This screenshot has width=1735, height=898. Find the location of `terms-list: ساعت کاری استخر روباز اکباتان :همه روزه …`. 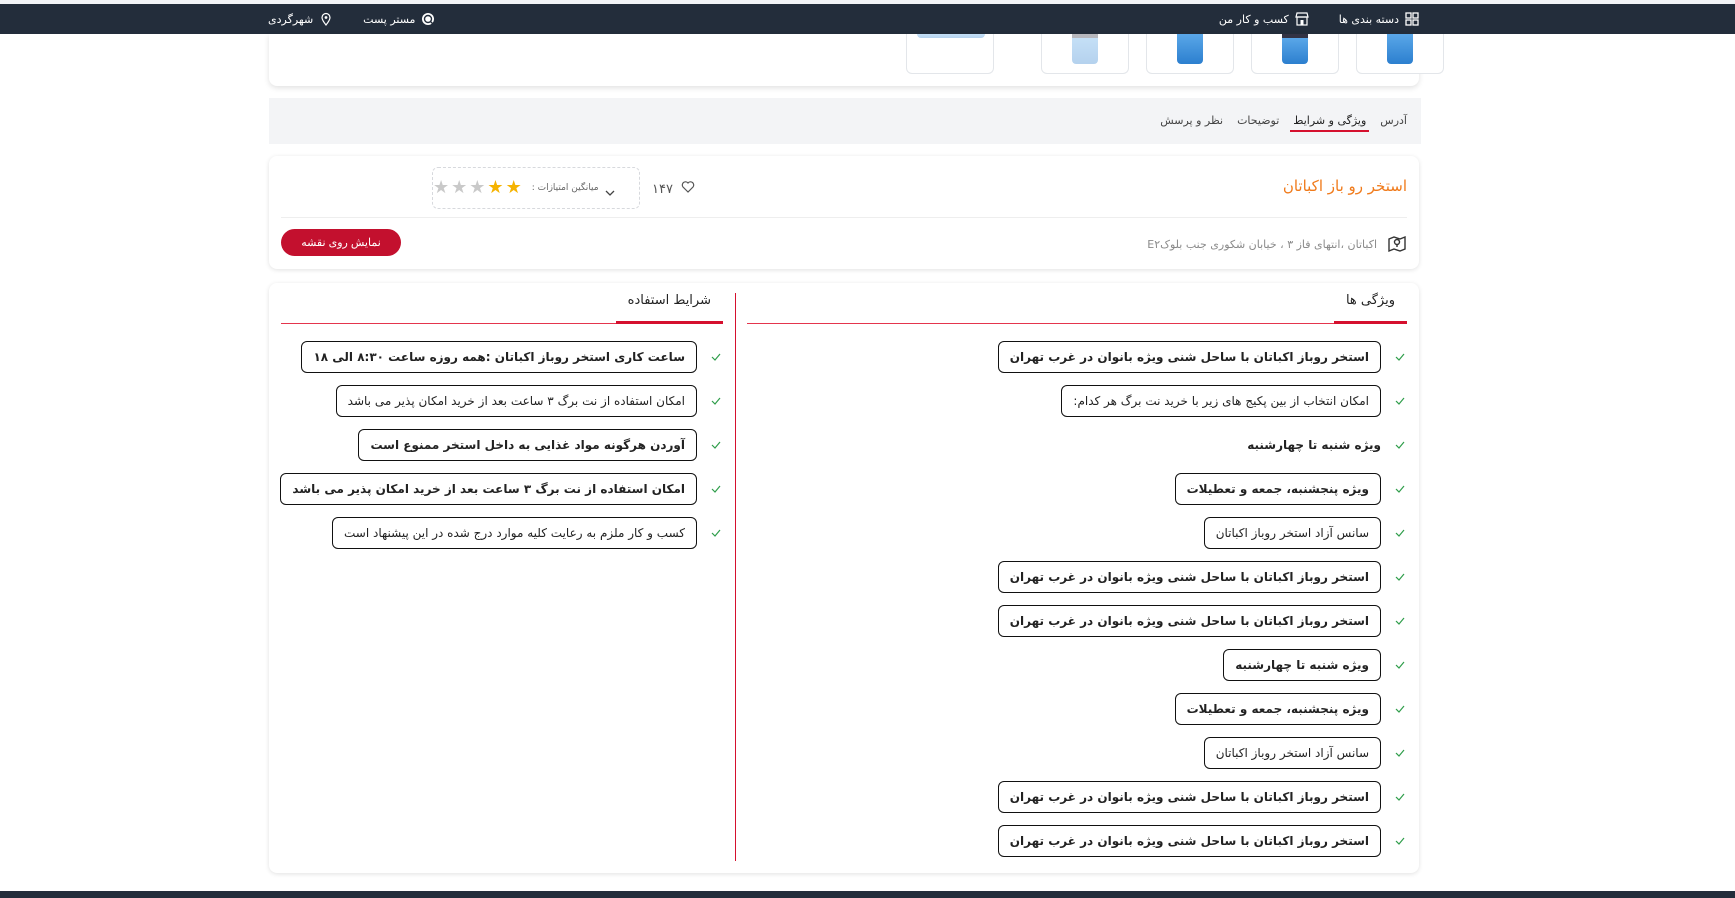

terms-list: ساعت کاری استخر روباز اکباتان :همه روزه … is located at coordinates (501, 451).